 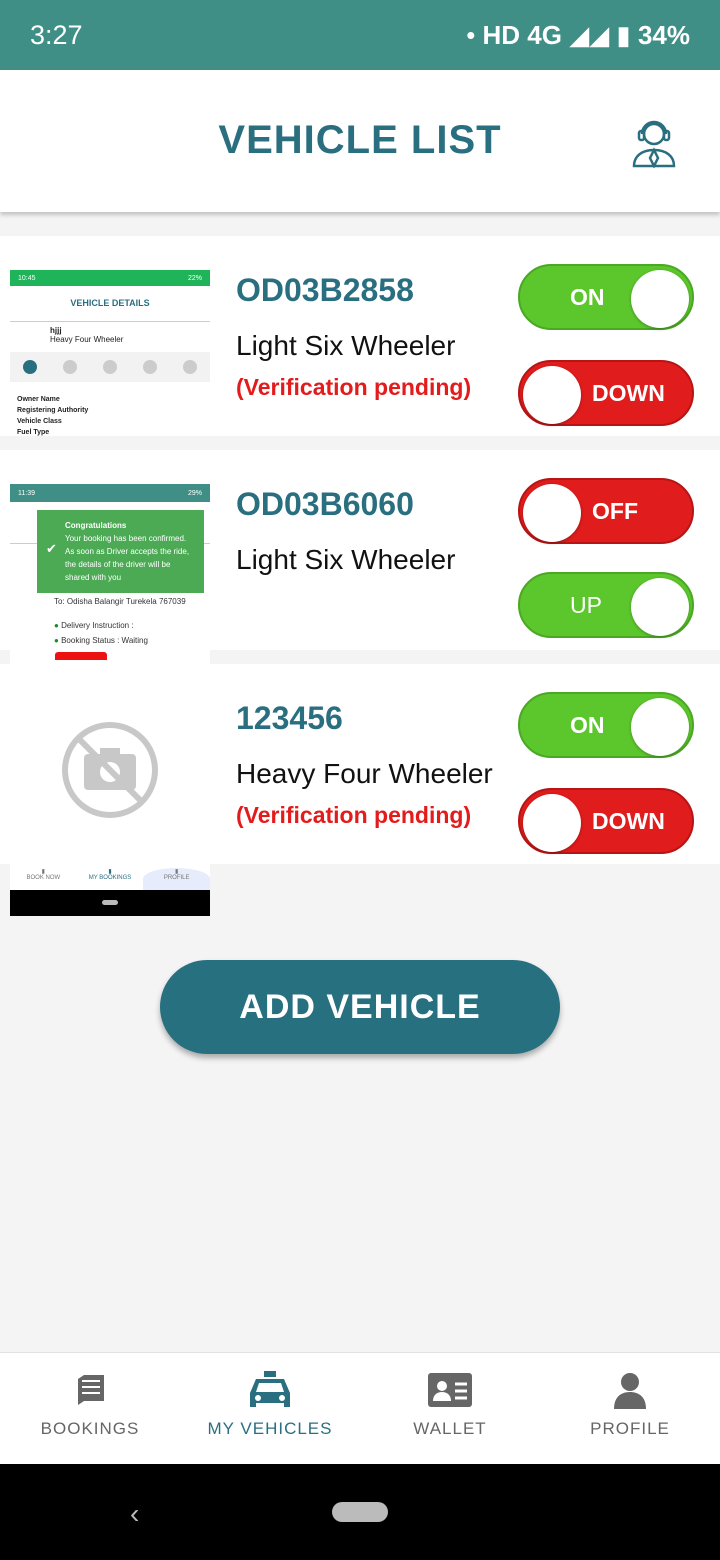 I want to click on thumb-field: Fuel Type, so click(x=33, y=432).